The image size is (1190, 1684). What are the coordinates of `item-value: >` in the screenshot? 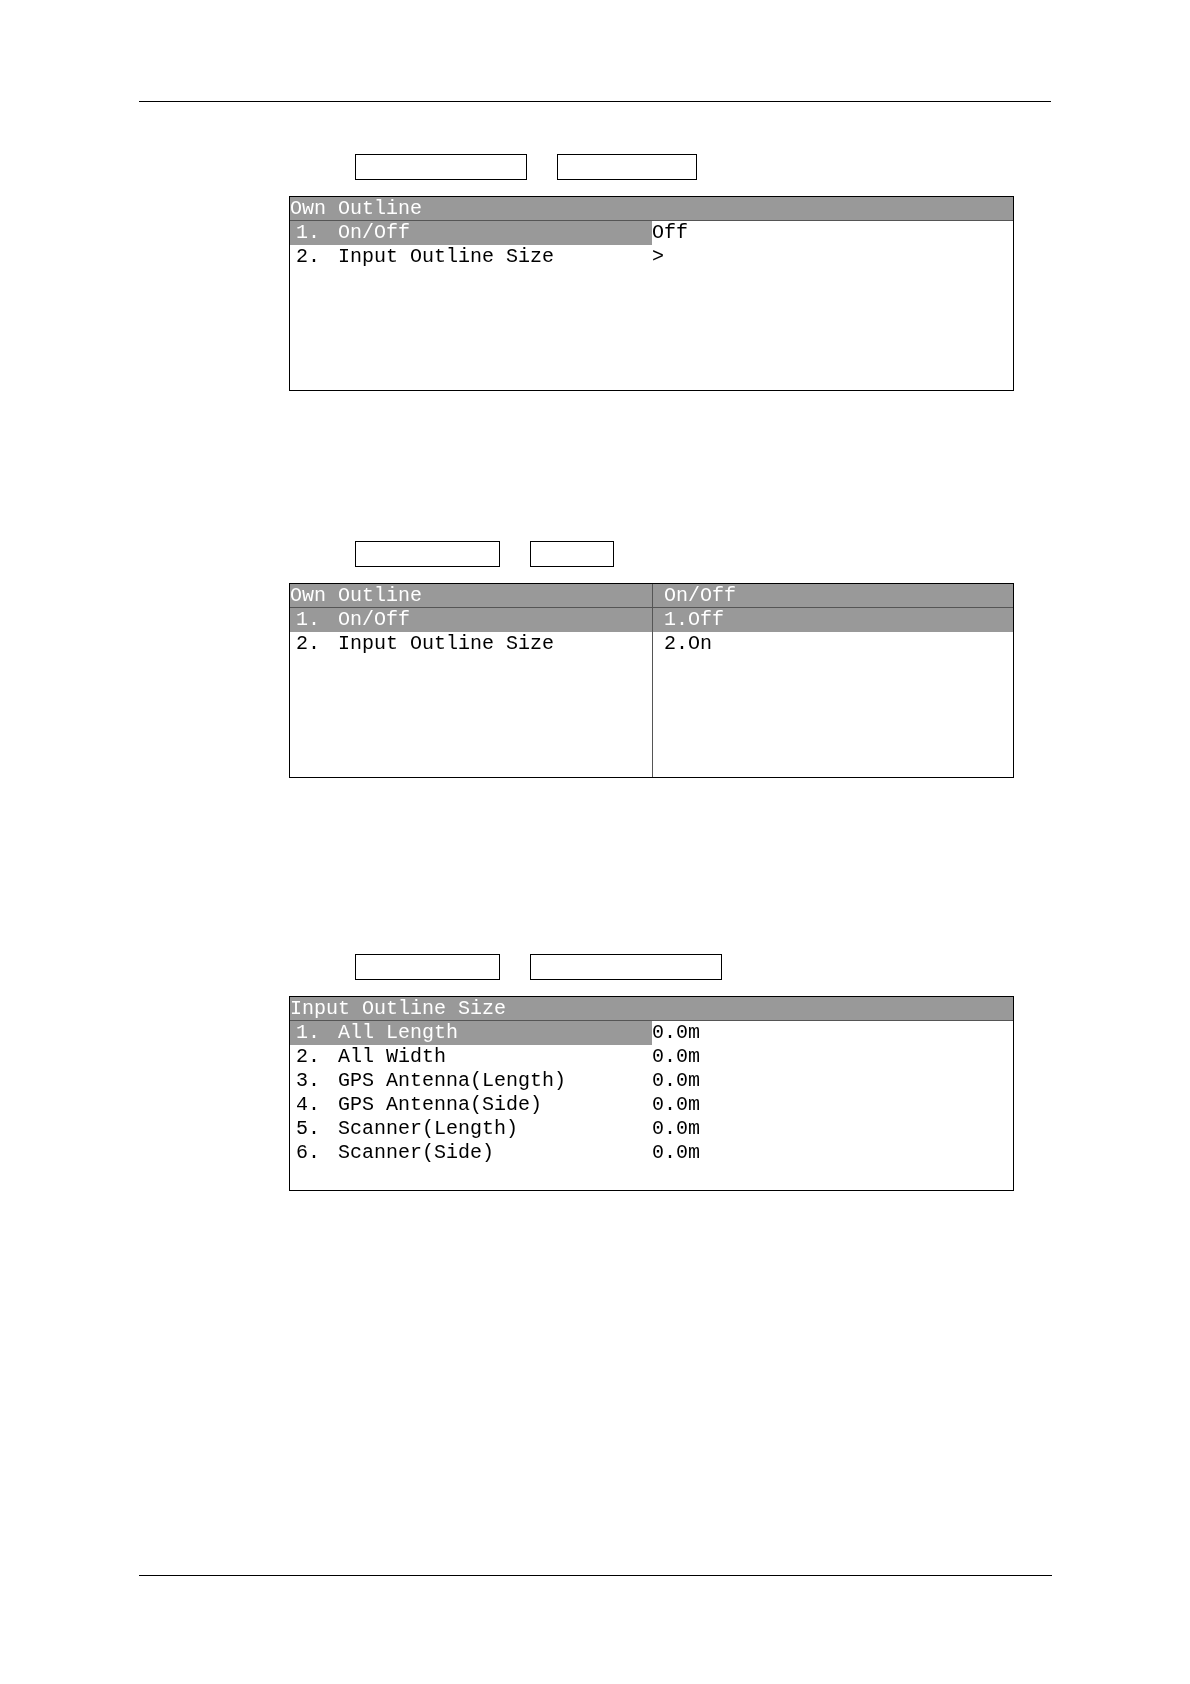 It's located at (658, 257).